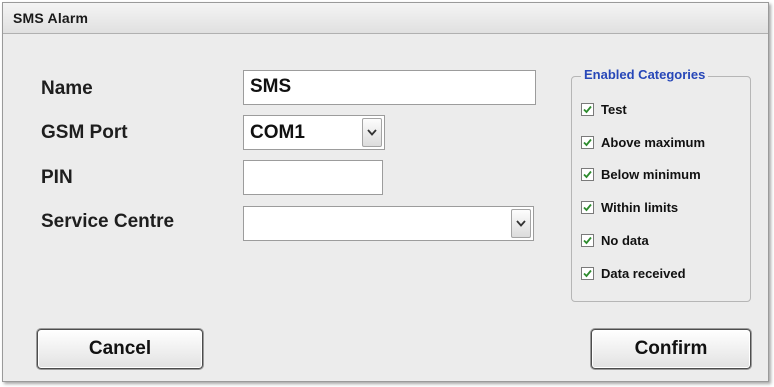  Describe the element at coordinates (625, 240) in the screenshot. I see `category-label: No data` at that location.